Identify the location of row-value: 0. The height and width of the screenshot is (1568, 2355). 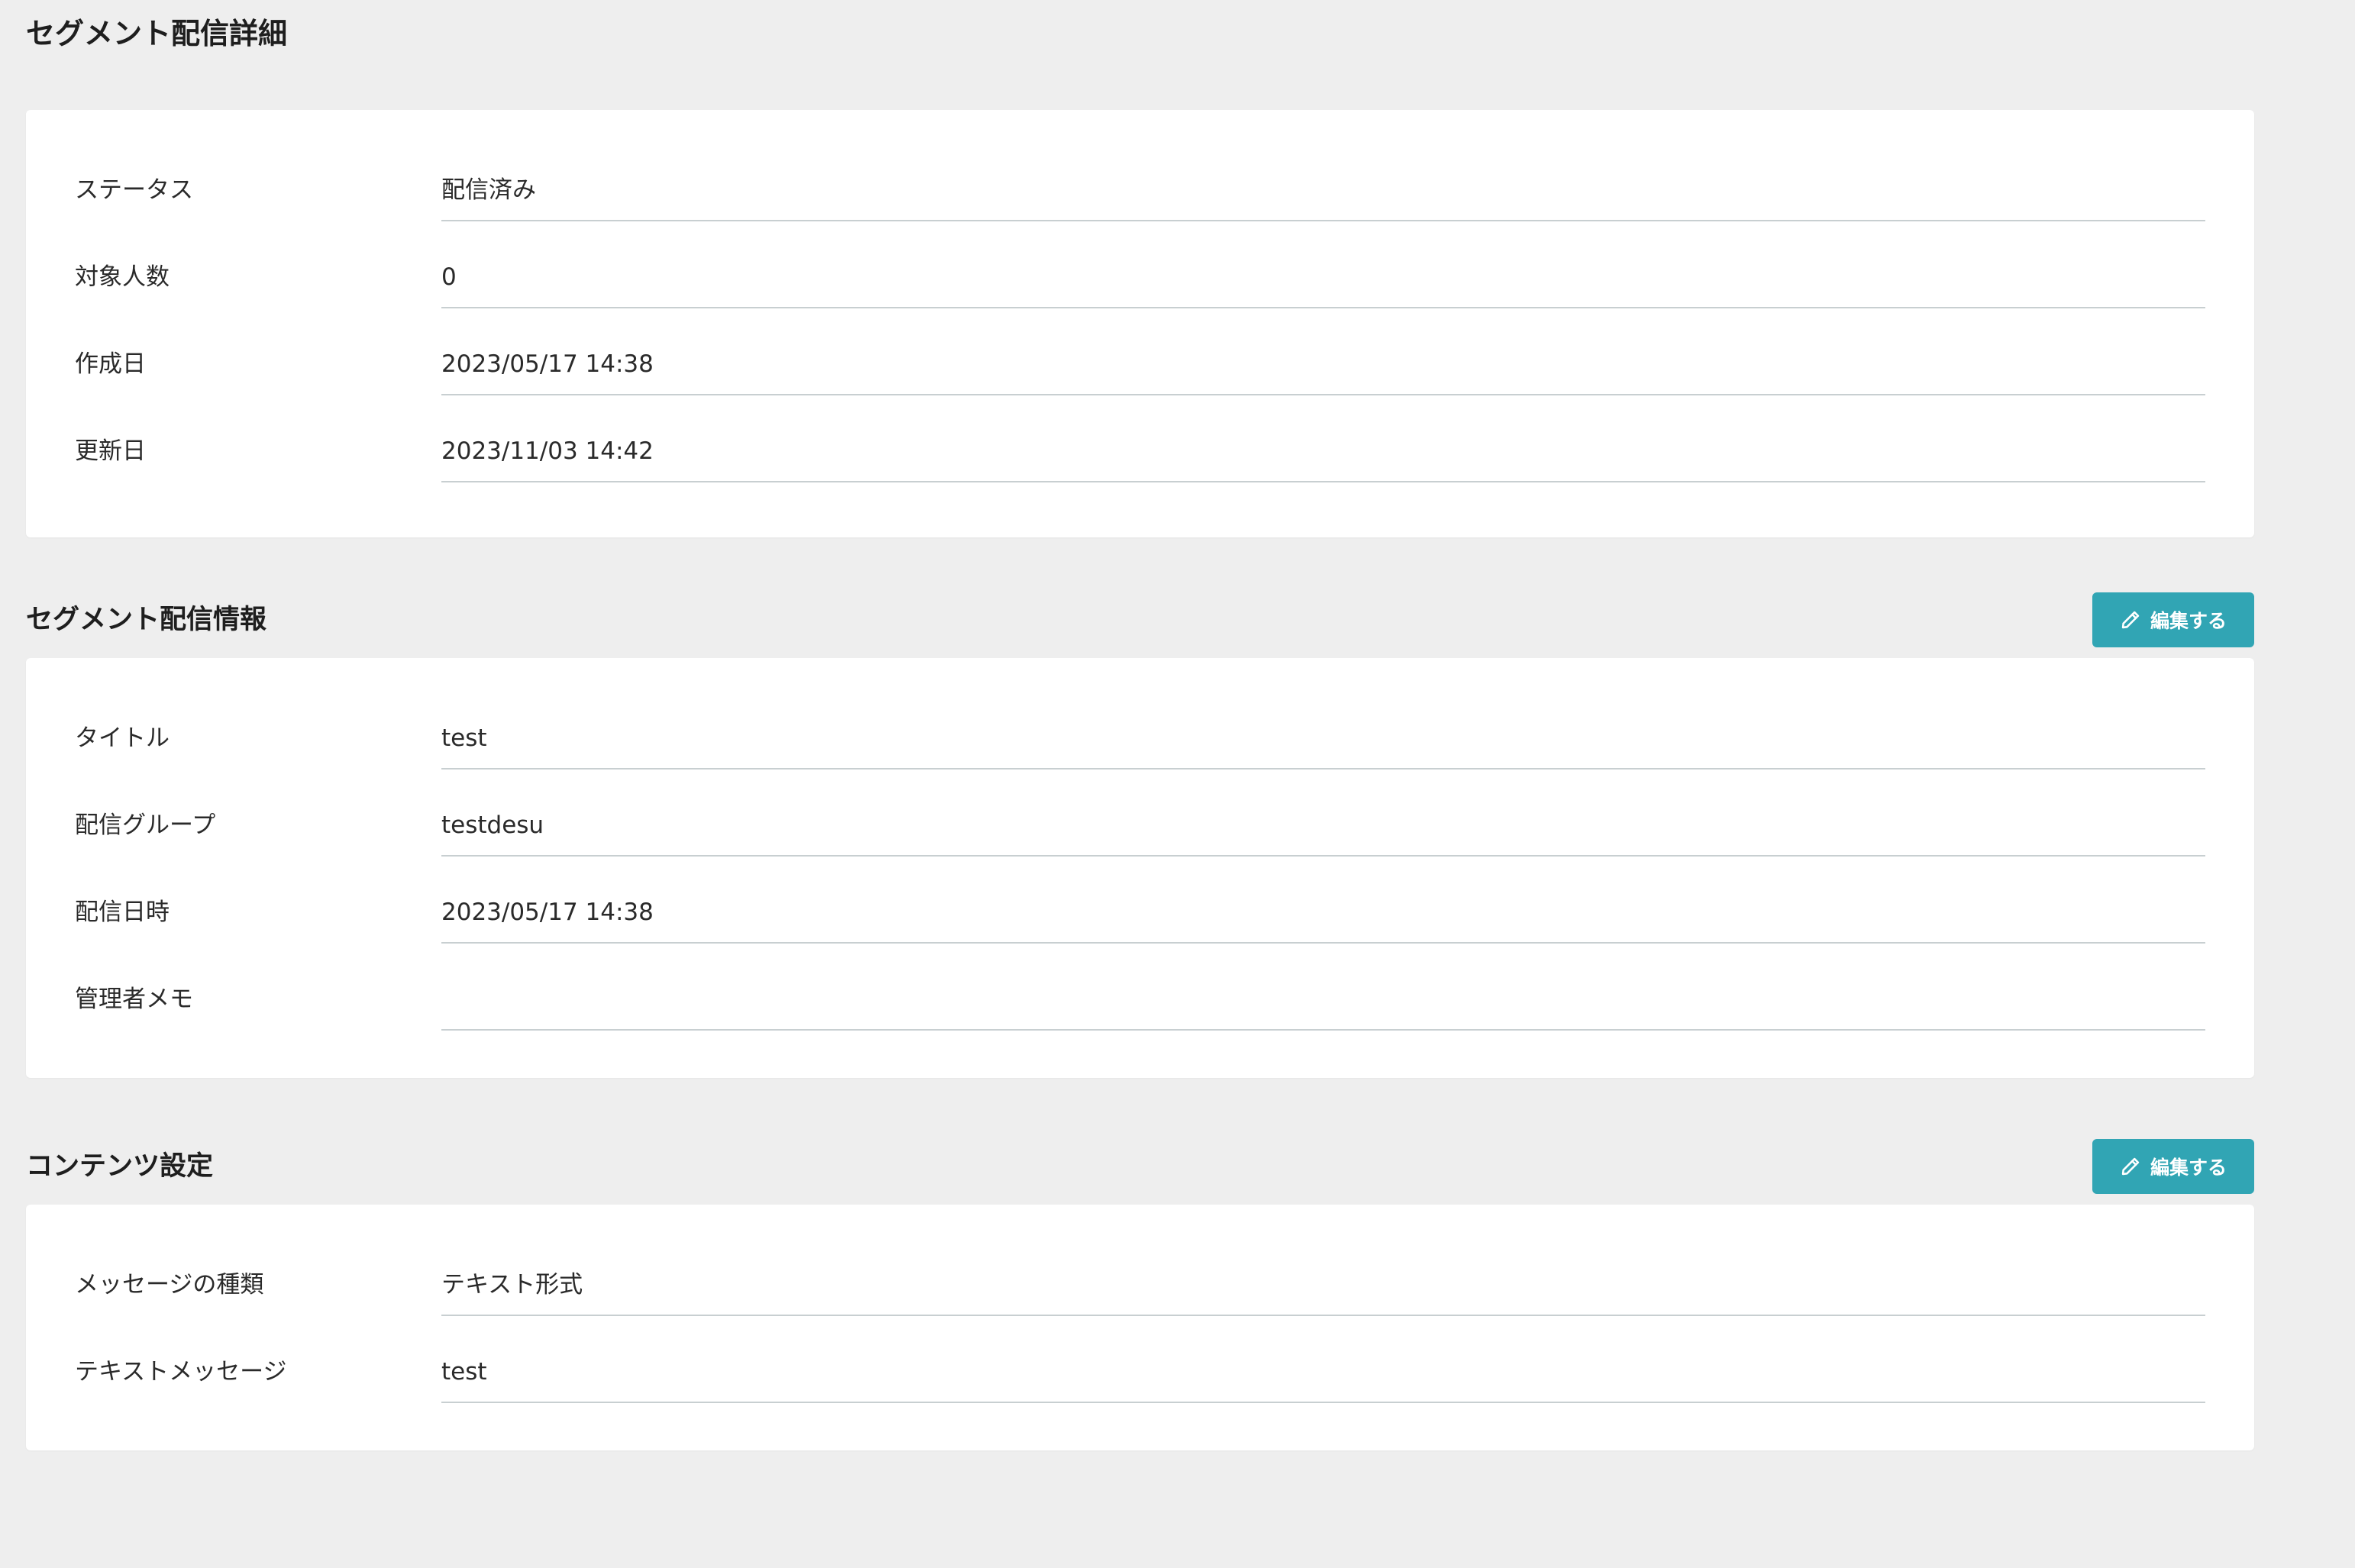
(449, 277).